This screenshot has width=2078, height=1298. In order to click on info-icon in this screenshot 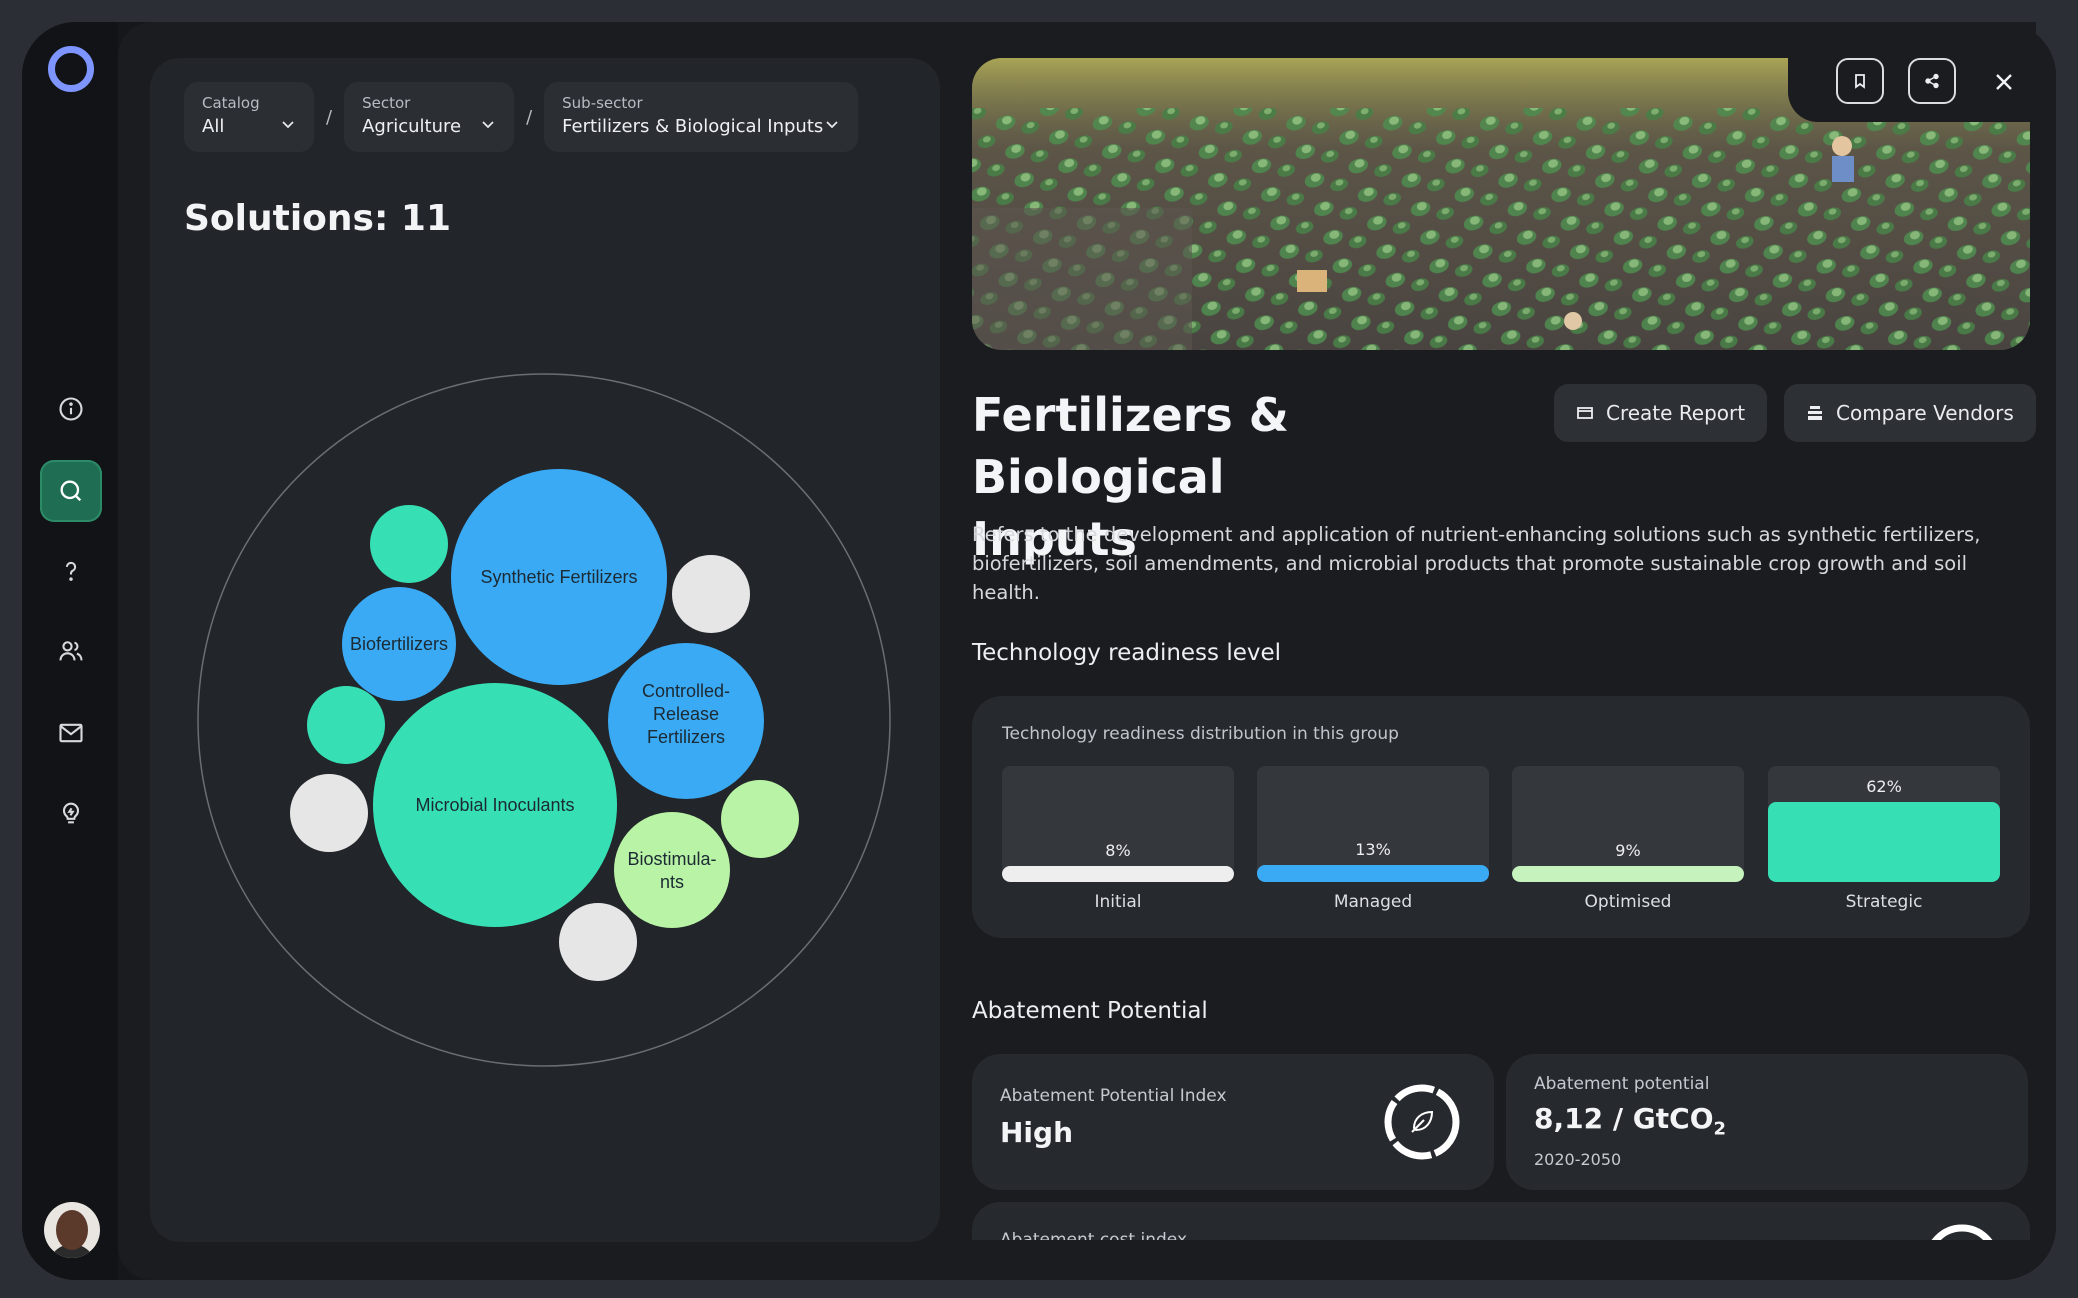, I will do `click(71, 409)`.